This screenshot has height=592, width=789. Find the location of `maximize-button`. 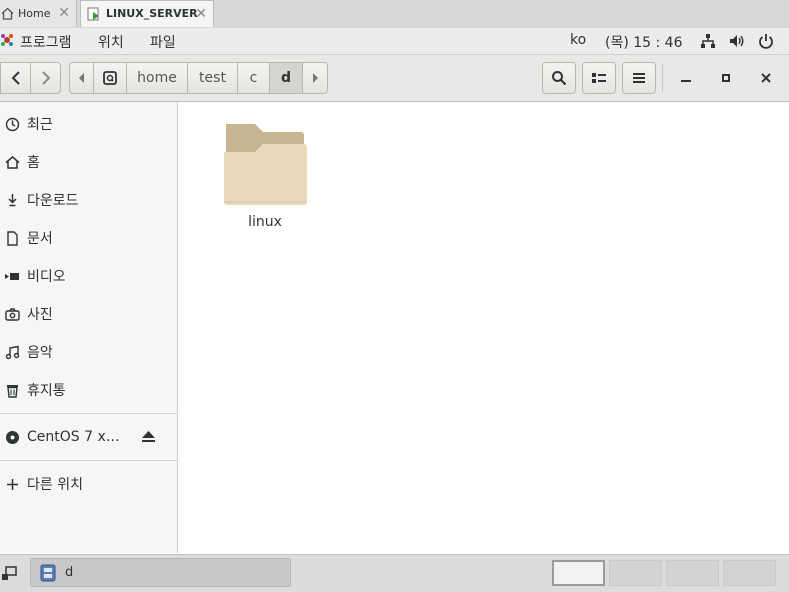

maximize-button is located at coordinates (726, 78).